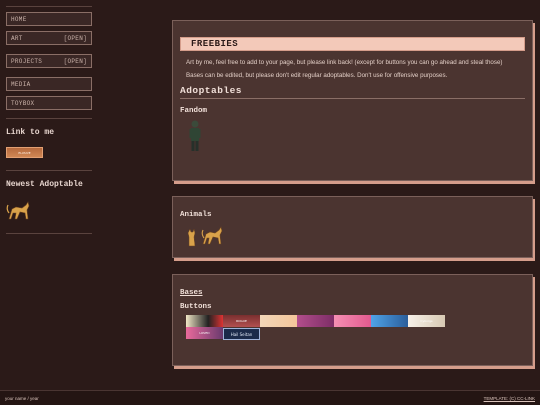  What do you see at coordinates (23, 103) in the screenshot?
I see `nav-toybox-label: TOYBOX` at bounding box center [23, 103].